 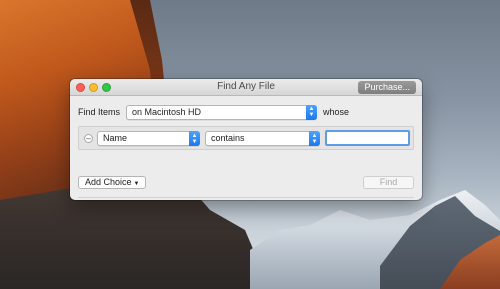 What do you see at coordinates (88, 138) in the screenshot?
I see `remove-criterion-button: –` at bounding box center [88, 138].